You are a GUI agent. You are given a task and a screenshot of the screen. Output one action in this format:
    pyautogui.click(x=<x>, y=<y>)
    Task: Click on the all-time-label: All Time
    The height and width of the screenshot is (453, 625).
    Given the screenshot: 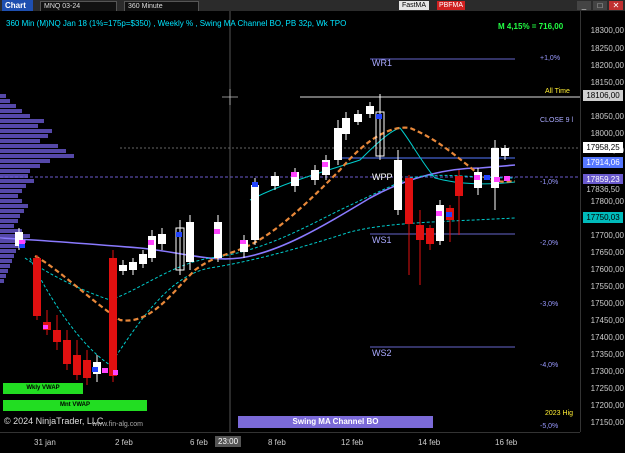 What is the action you would take?
    pyautogui.click(x=557, y=91)
    